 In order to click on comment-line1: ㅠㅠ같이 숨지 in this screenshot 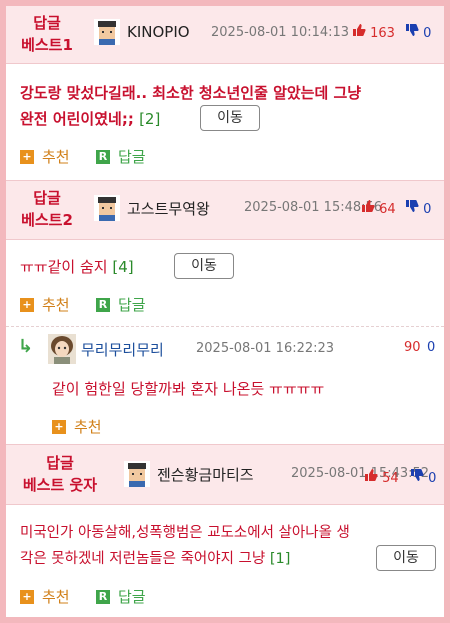, I will do `click(64, 267)`.